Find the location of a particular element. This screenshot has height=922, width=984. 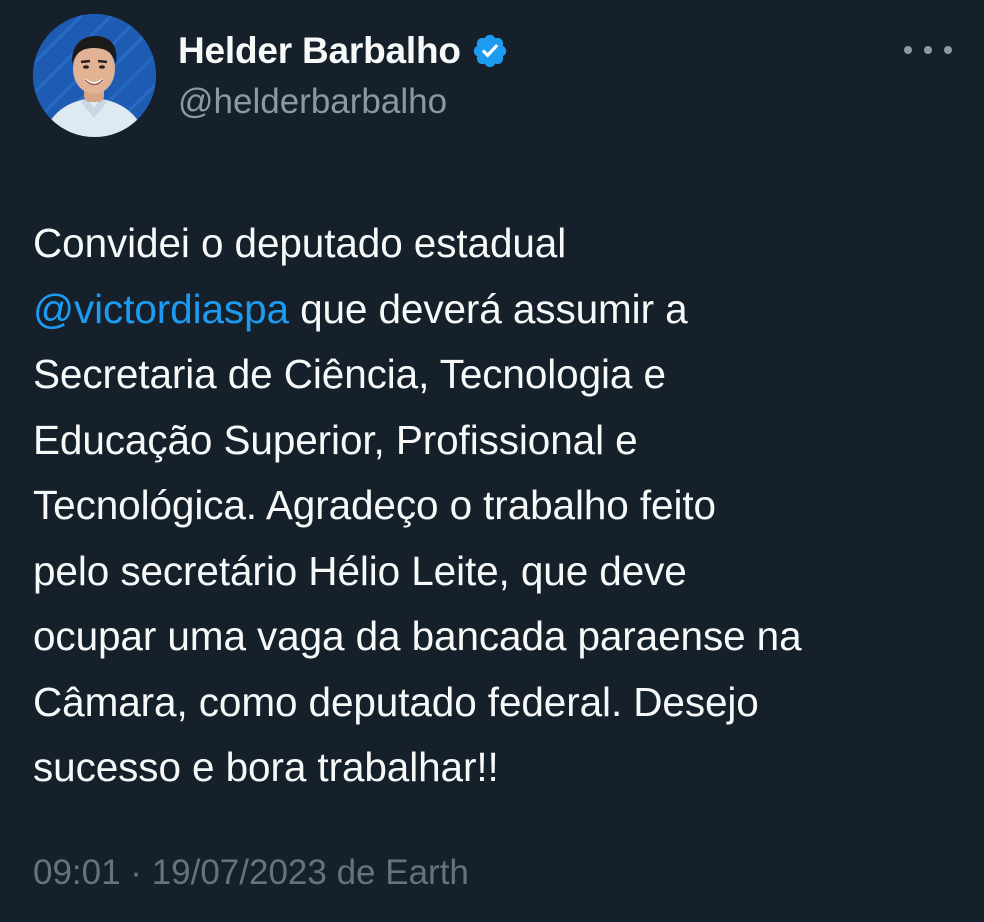

tweet-text-line: pelo secretário Hélio Leite, que deve is located at coordinates (493, 572).